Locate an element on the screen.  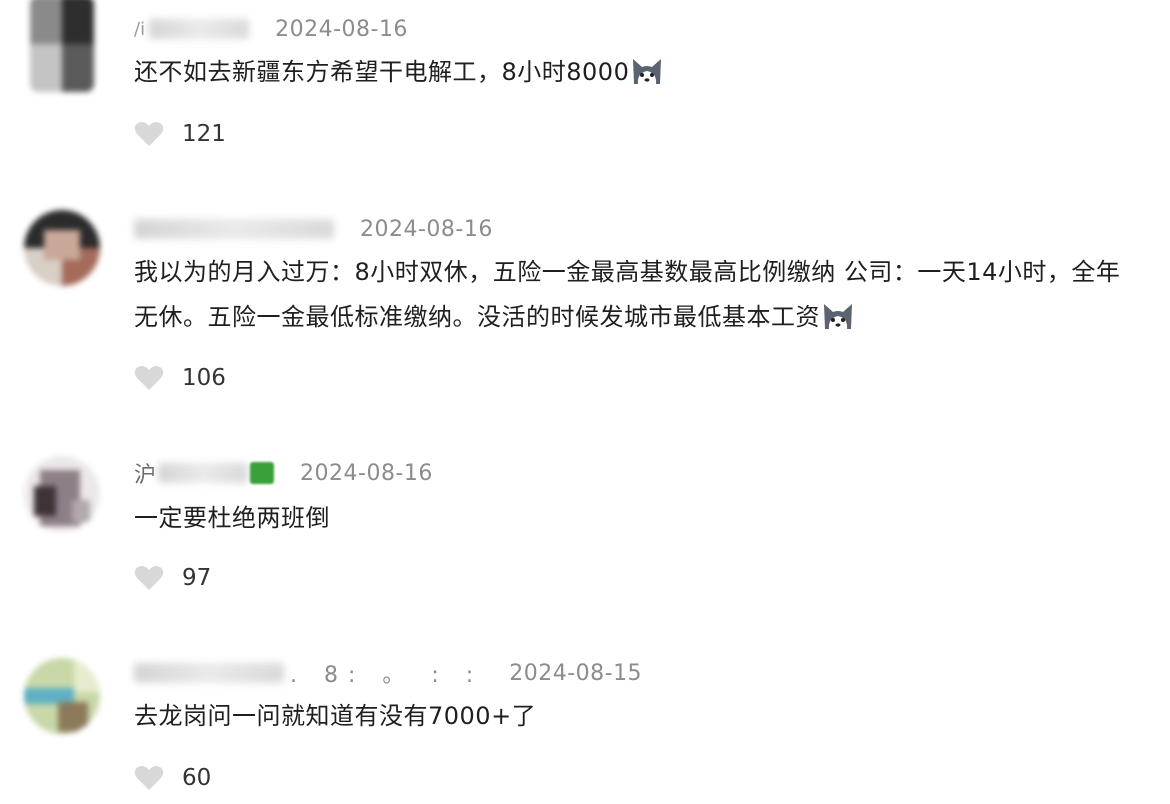
like-button: 97 is located at coordinates (172, 578).